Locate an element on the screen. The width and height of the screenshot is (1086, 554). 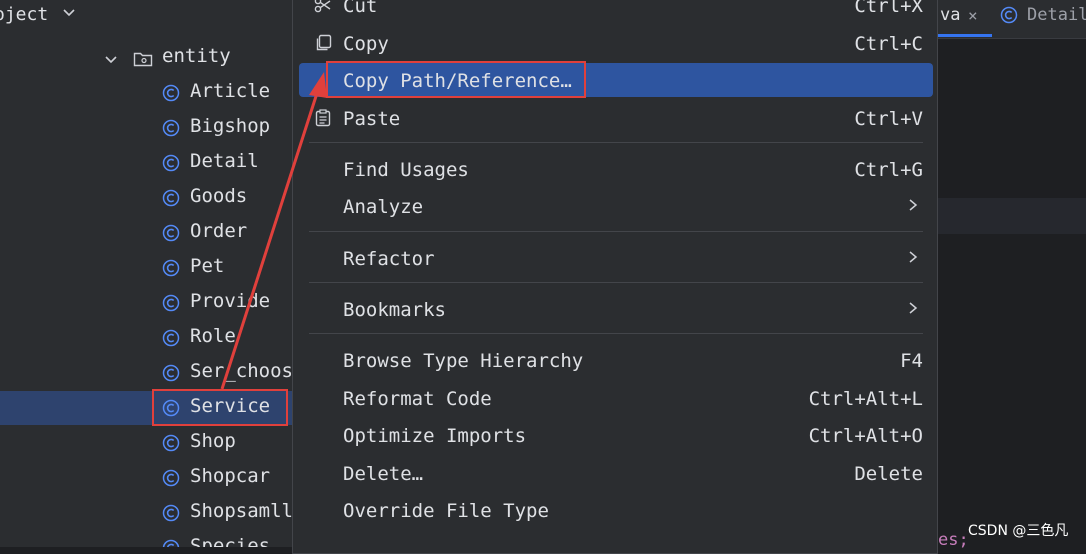
tree-item: Species is located at coordinates (146, 539).